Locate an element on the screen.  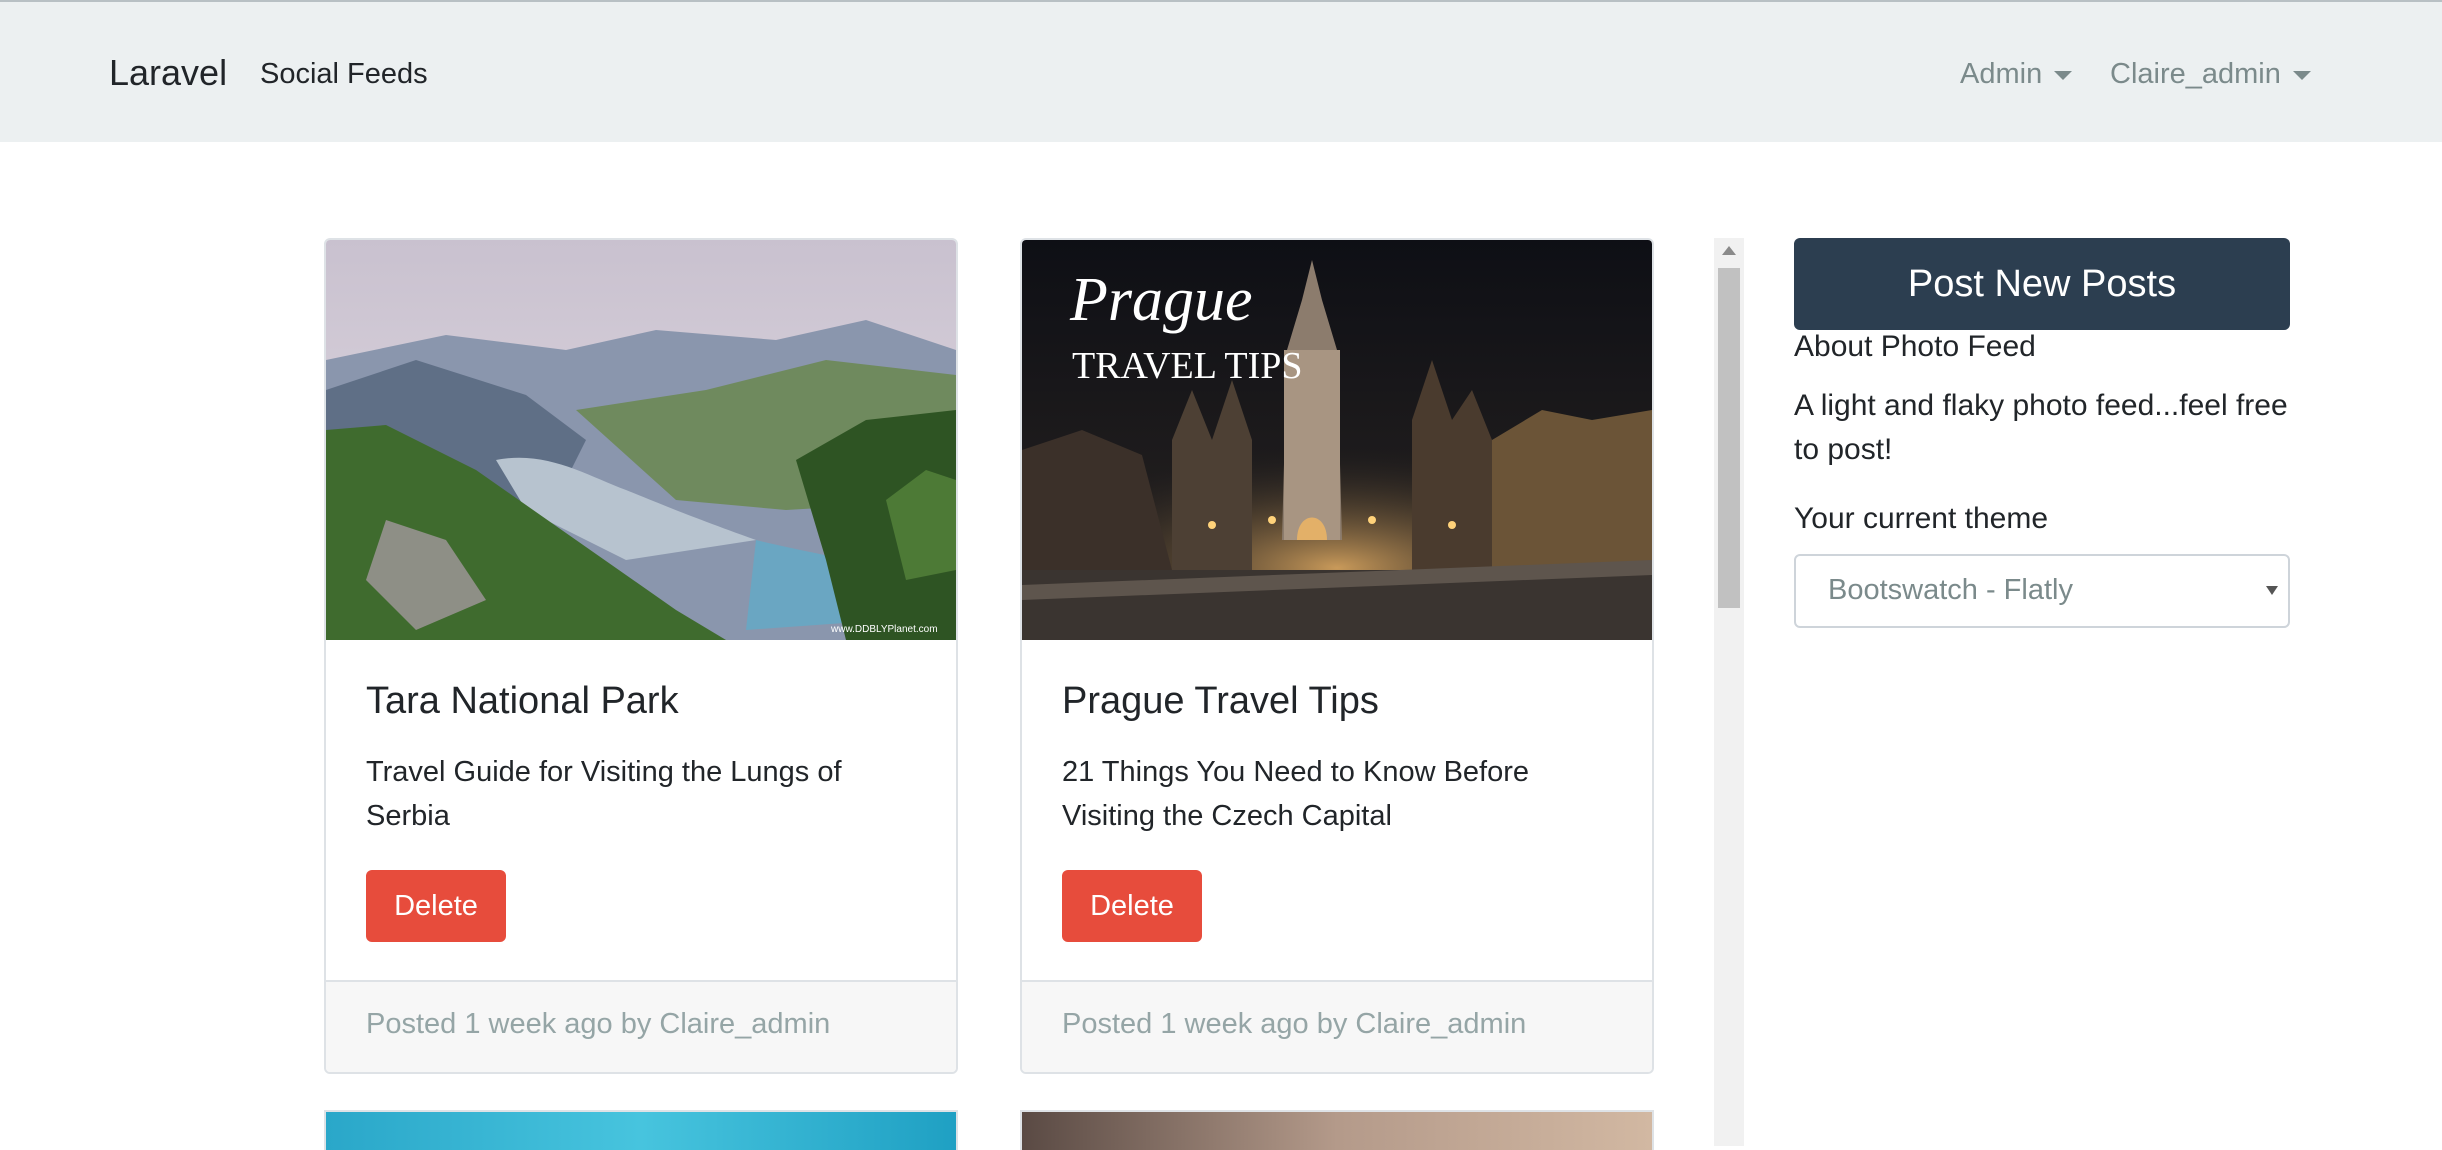
nav-link-social-feeds: Social Feeds is located at coordinates (344, 74).